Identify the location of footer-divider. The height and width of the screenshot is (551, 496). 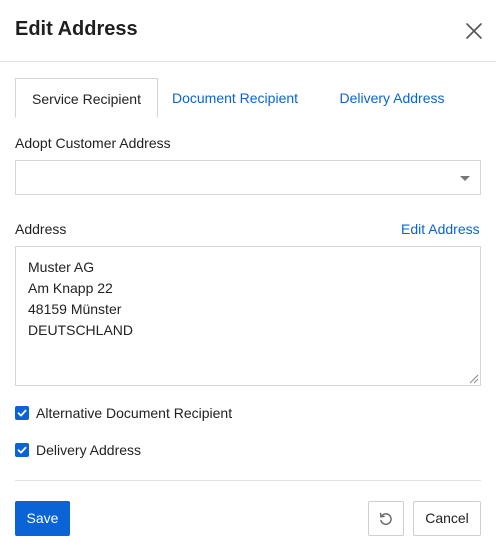
(248, 480).